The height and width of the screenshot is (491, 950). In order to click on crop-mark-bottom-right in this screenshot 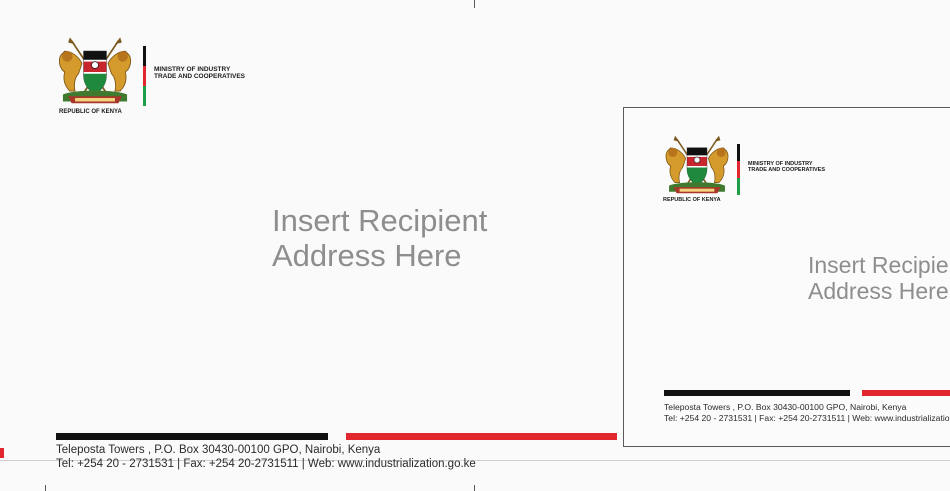, I will do `click(474, 488)`.